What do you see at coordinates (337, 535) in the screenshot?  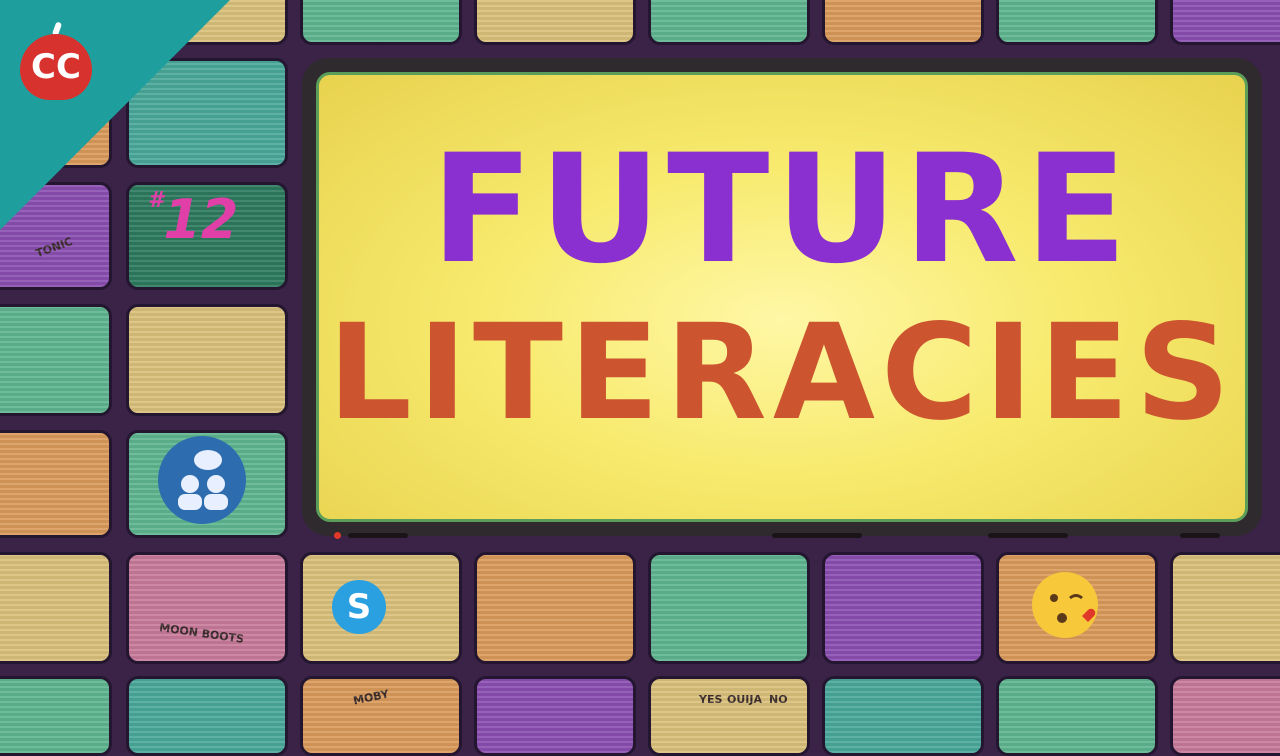 I see `power-led-icon` at bounding box center [337, 535].